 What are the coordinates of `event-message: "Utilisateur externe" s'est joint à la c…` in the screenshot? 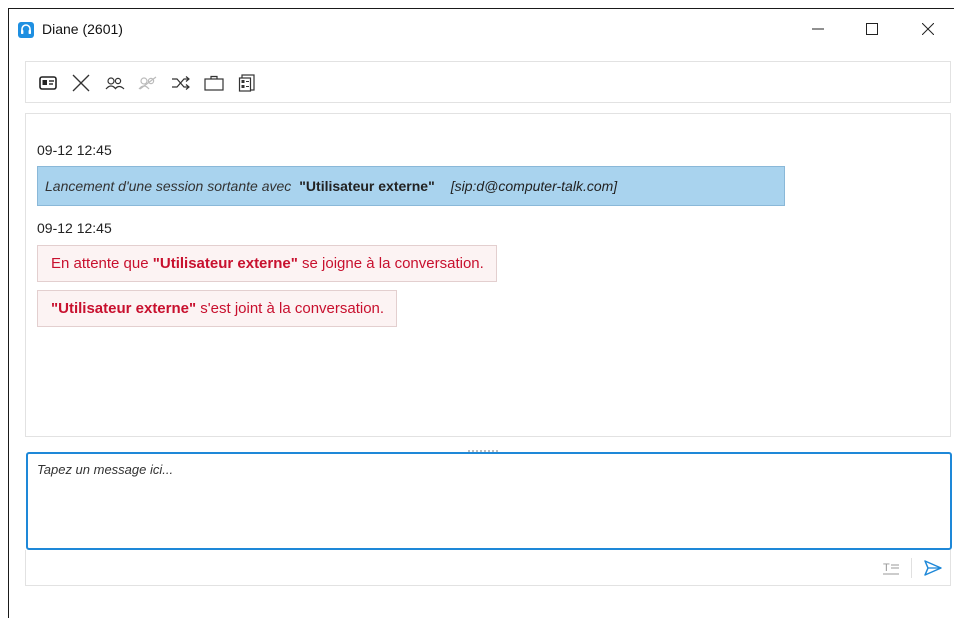 It's located at (217, 308).